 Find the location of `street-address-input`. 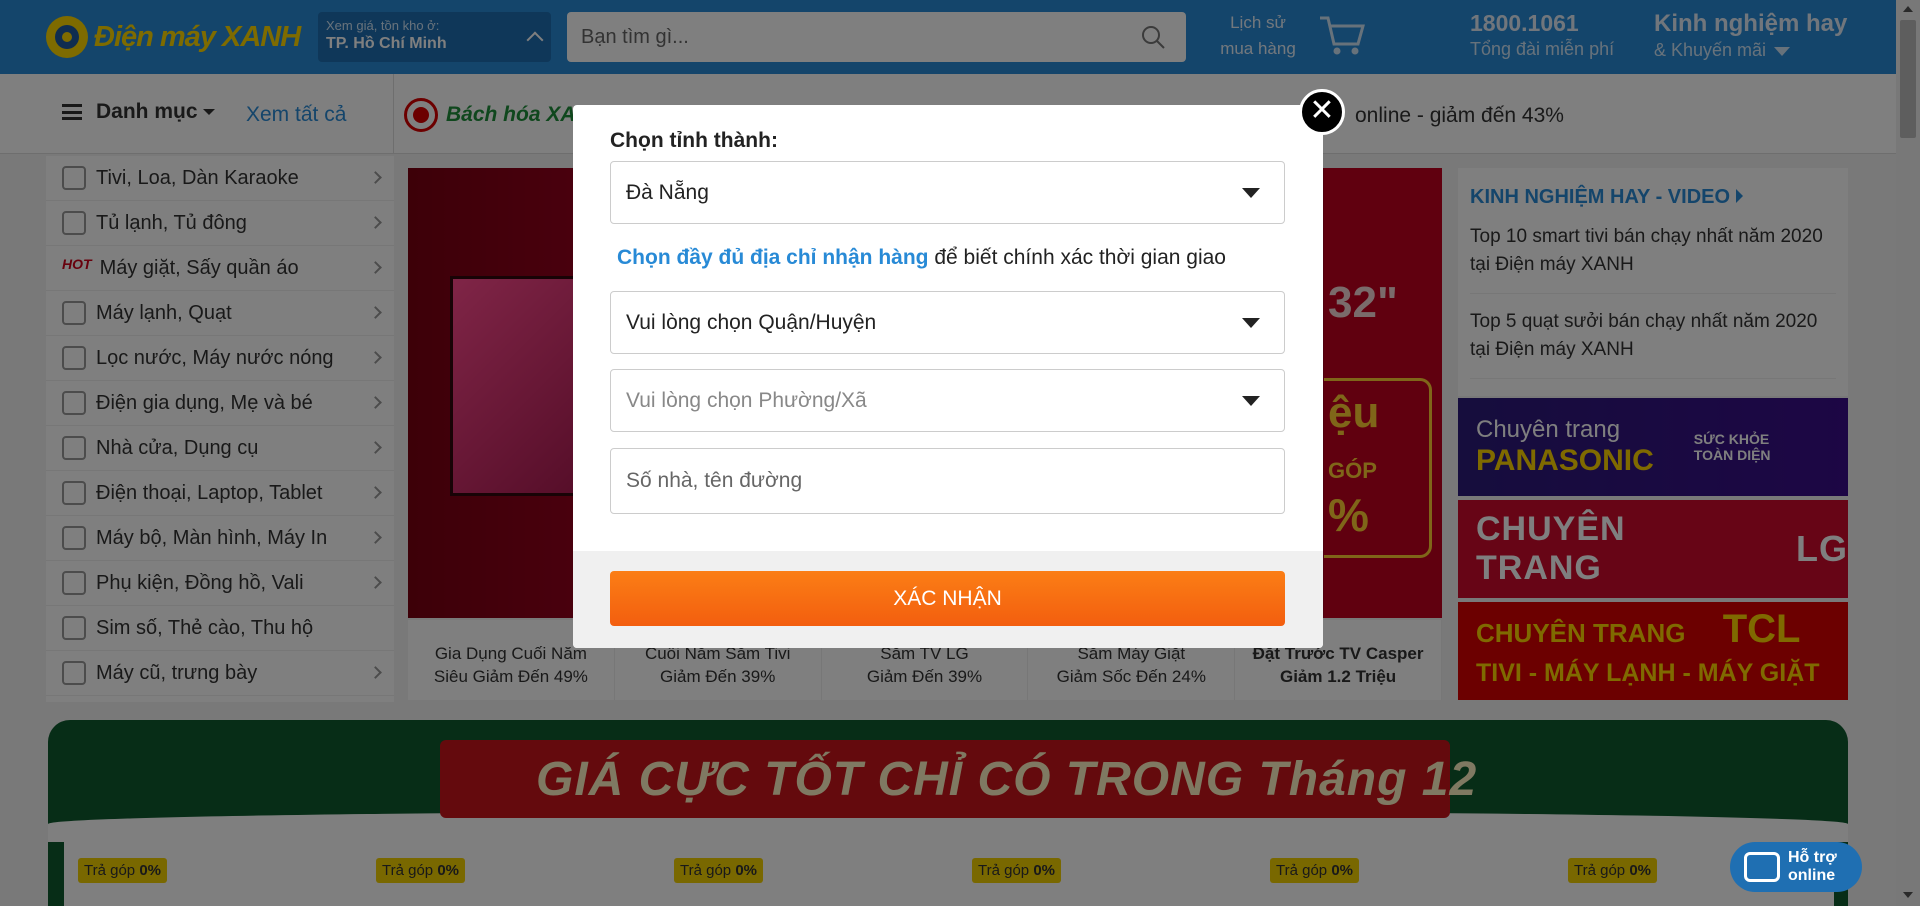

street-address-input is located at coordinates (947, 481).